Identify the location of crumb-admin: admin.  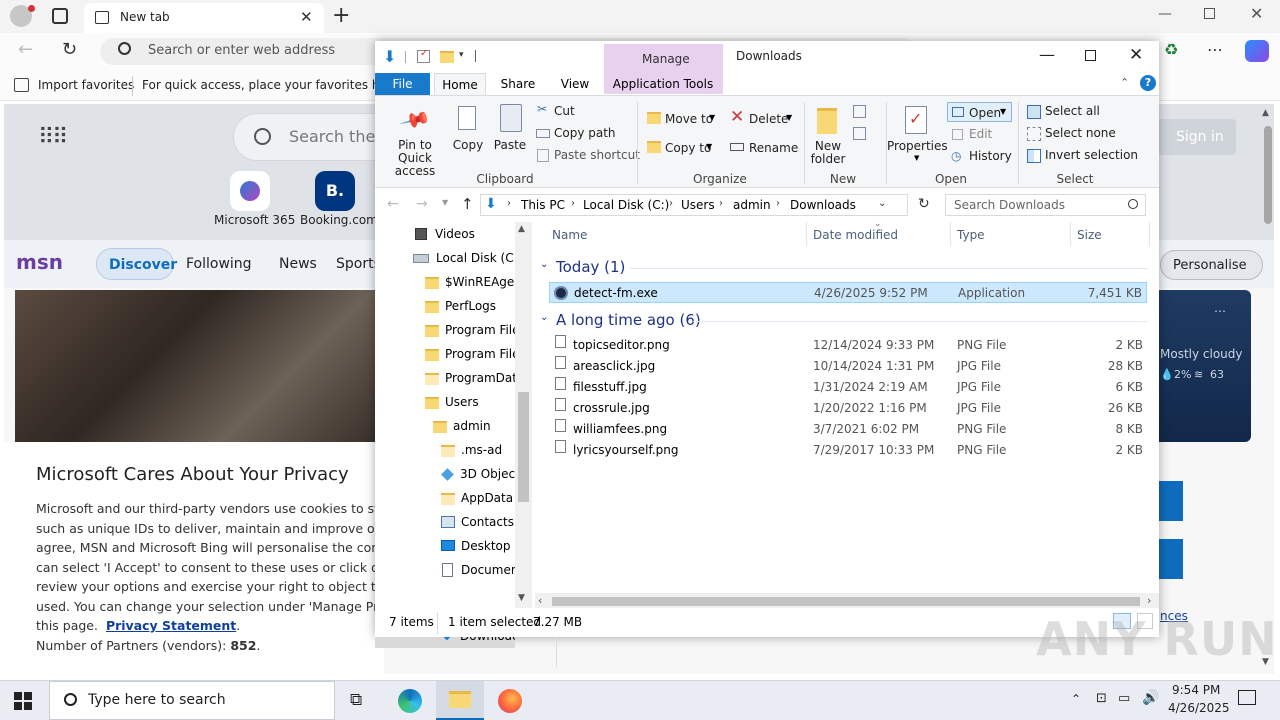
(752, 205).